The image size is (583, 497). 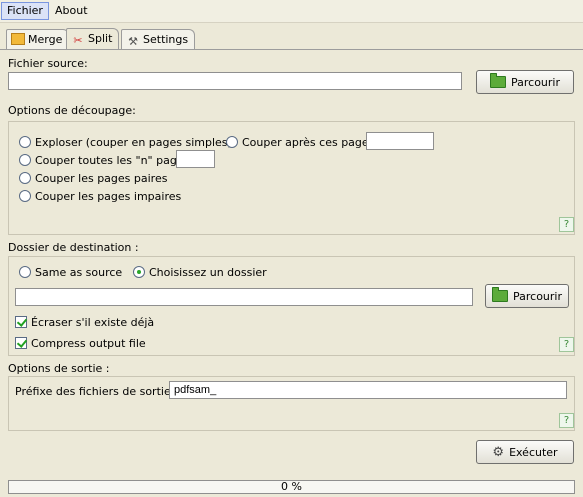 I want to click on option-compress: Compress output file, so click(x=80, y=343).